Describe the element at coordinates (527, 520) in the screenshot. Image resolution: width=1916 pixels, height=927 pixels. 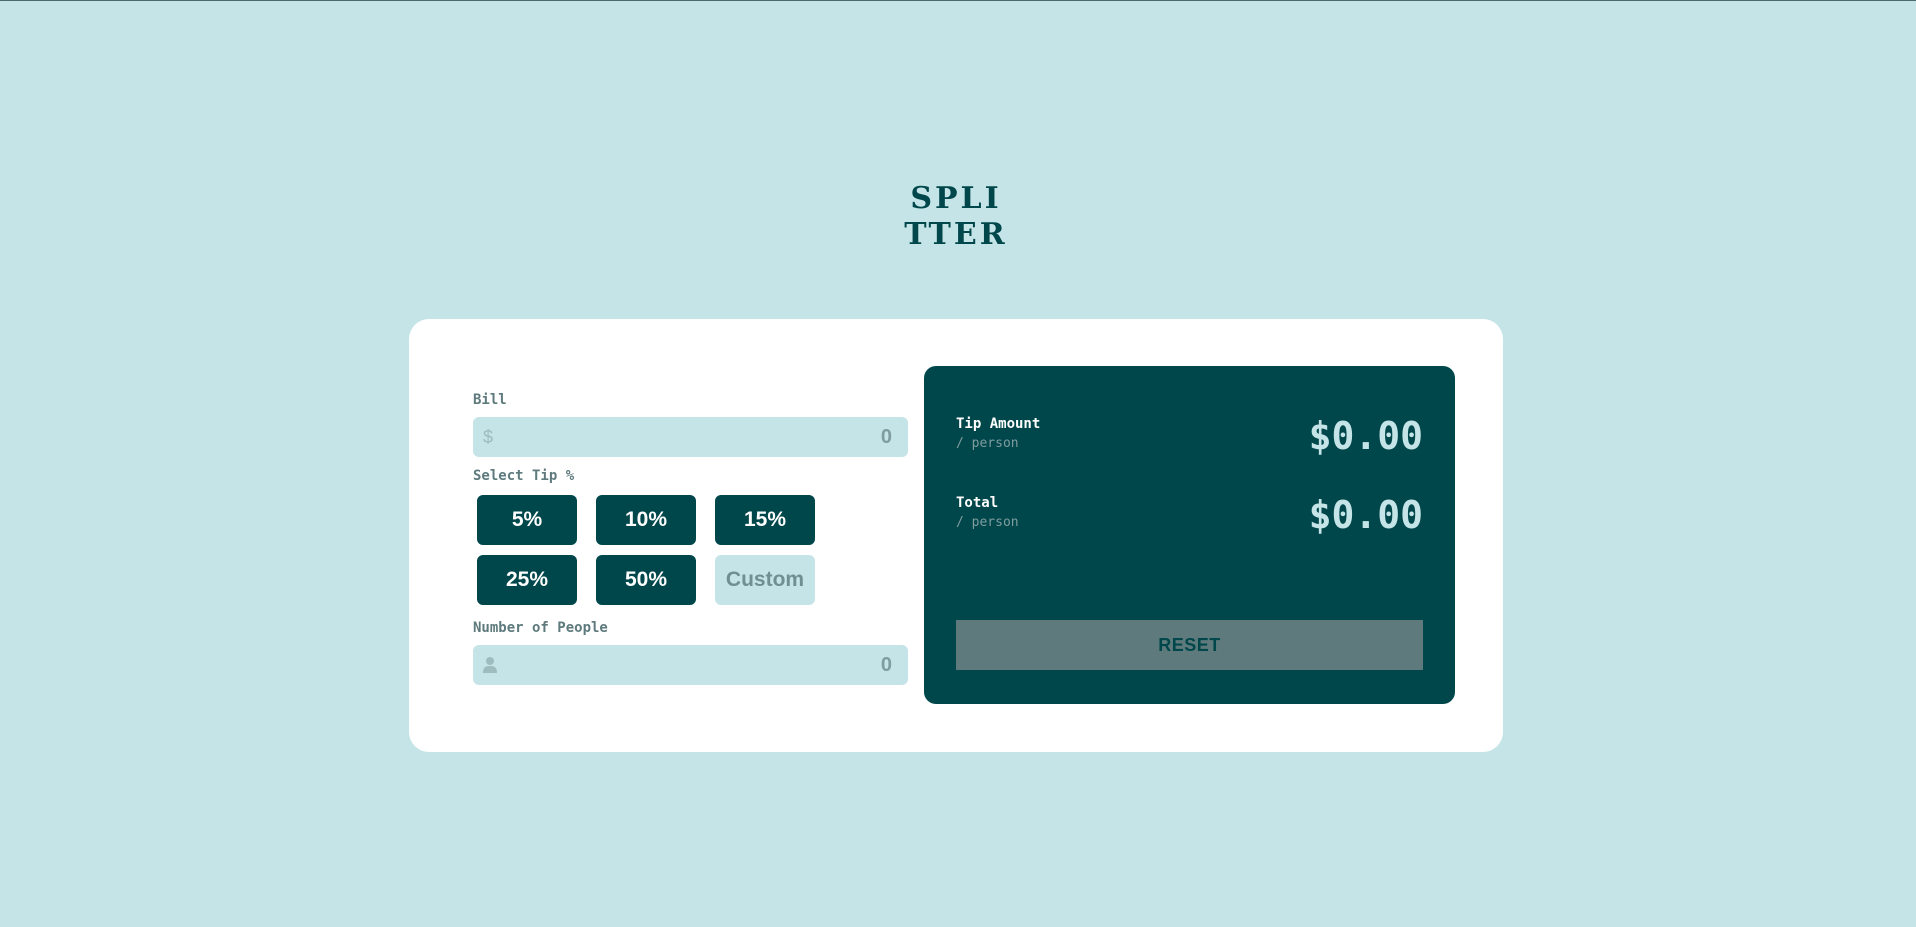
I see `tip-5-button: 5%` at that location.